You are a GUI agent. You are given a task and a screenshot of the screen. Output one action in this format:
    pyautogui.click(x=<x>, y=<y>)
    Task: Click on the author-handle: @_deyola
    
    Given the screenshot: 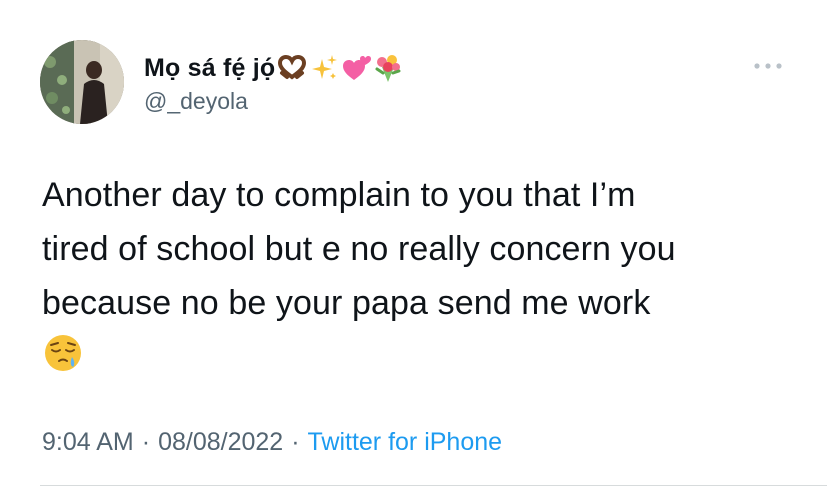 What is the action you would take?
    pyautogui.click(x=196, y=101)
    